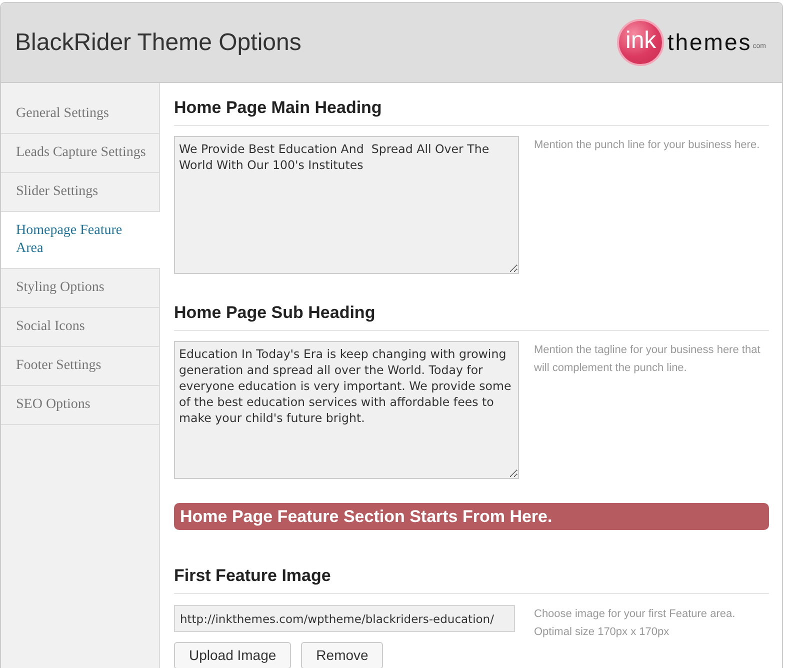 This screenshot has height=668, width=785. Describe the element at coordinates (647, 145) in the screenshot. I see `field-hint: Mention the punch line for your business here.` at that location.